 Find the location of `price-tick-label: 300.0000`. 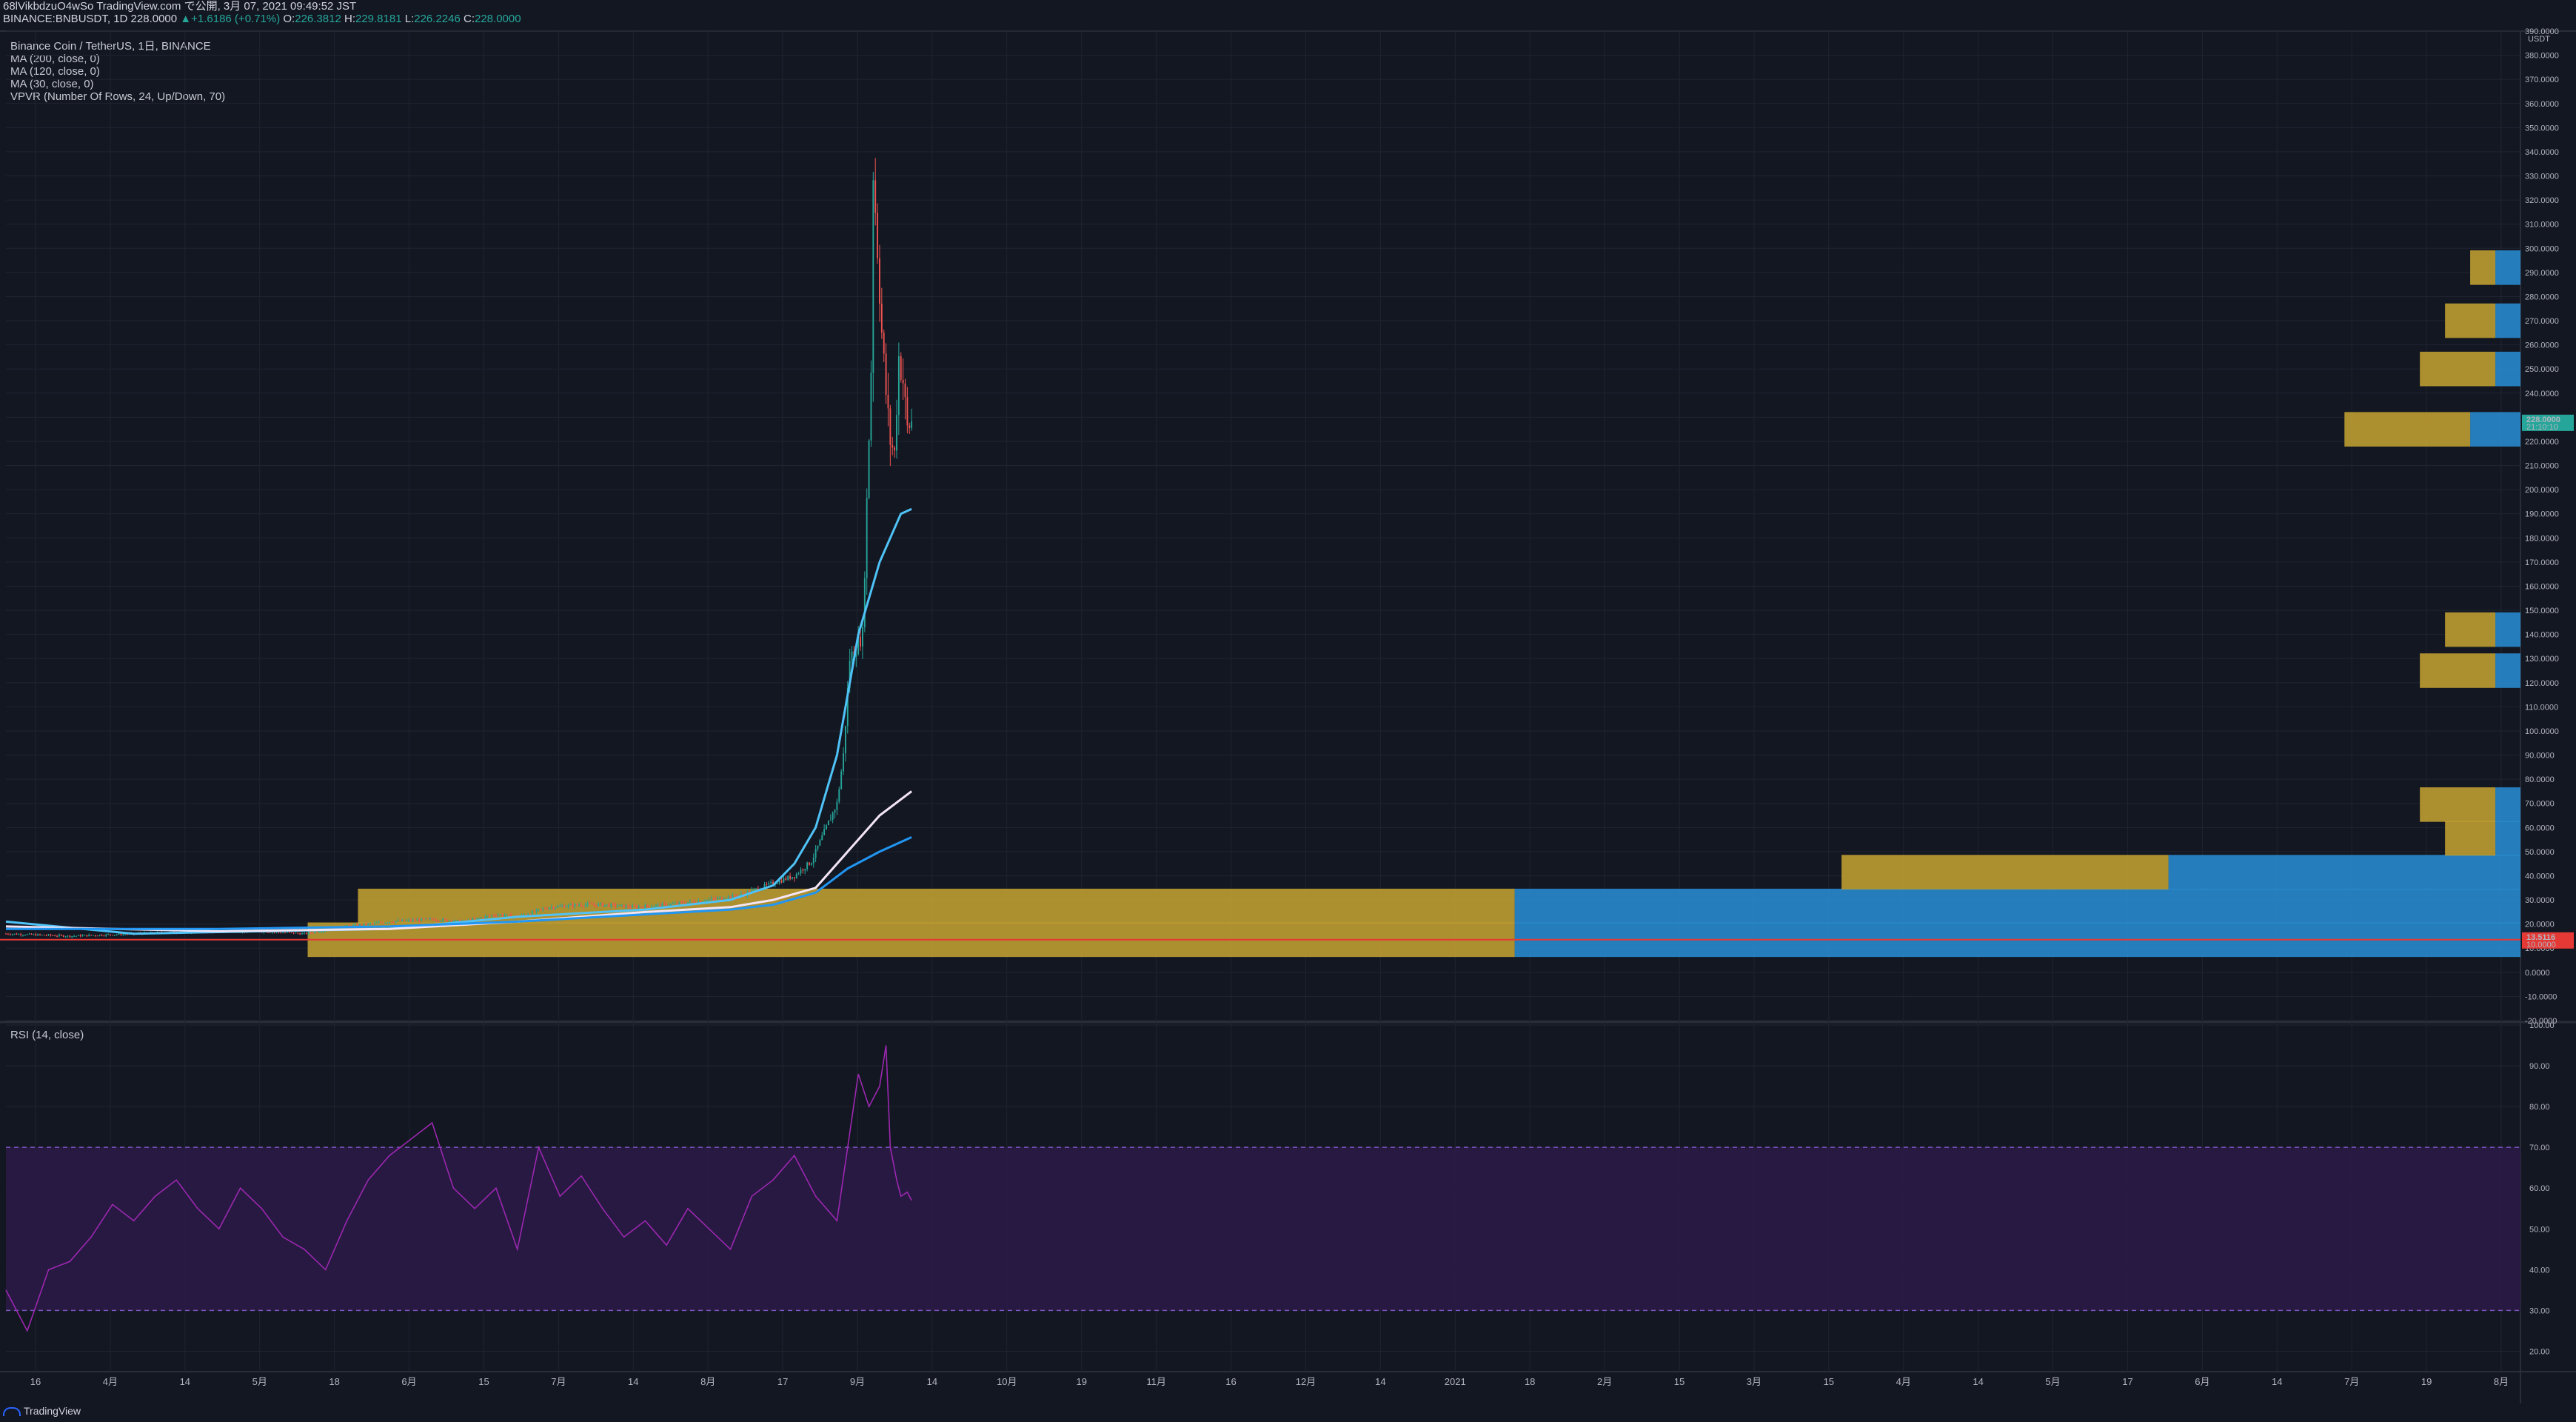

price-tick-label: 300.0000 is located at coordinates (2542, 248).